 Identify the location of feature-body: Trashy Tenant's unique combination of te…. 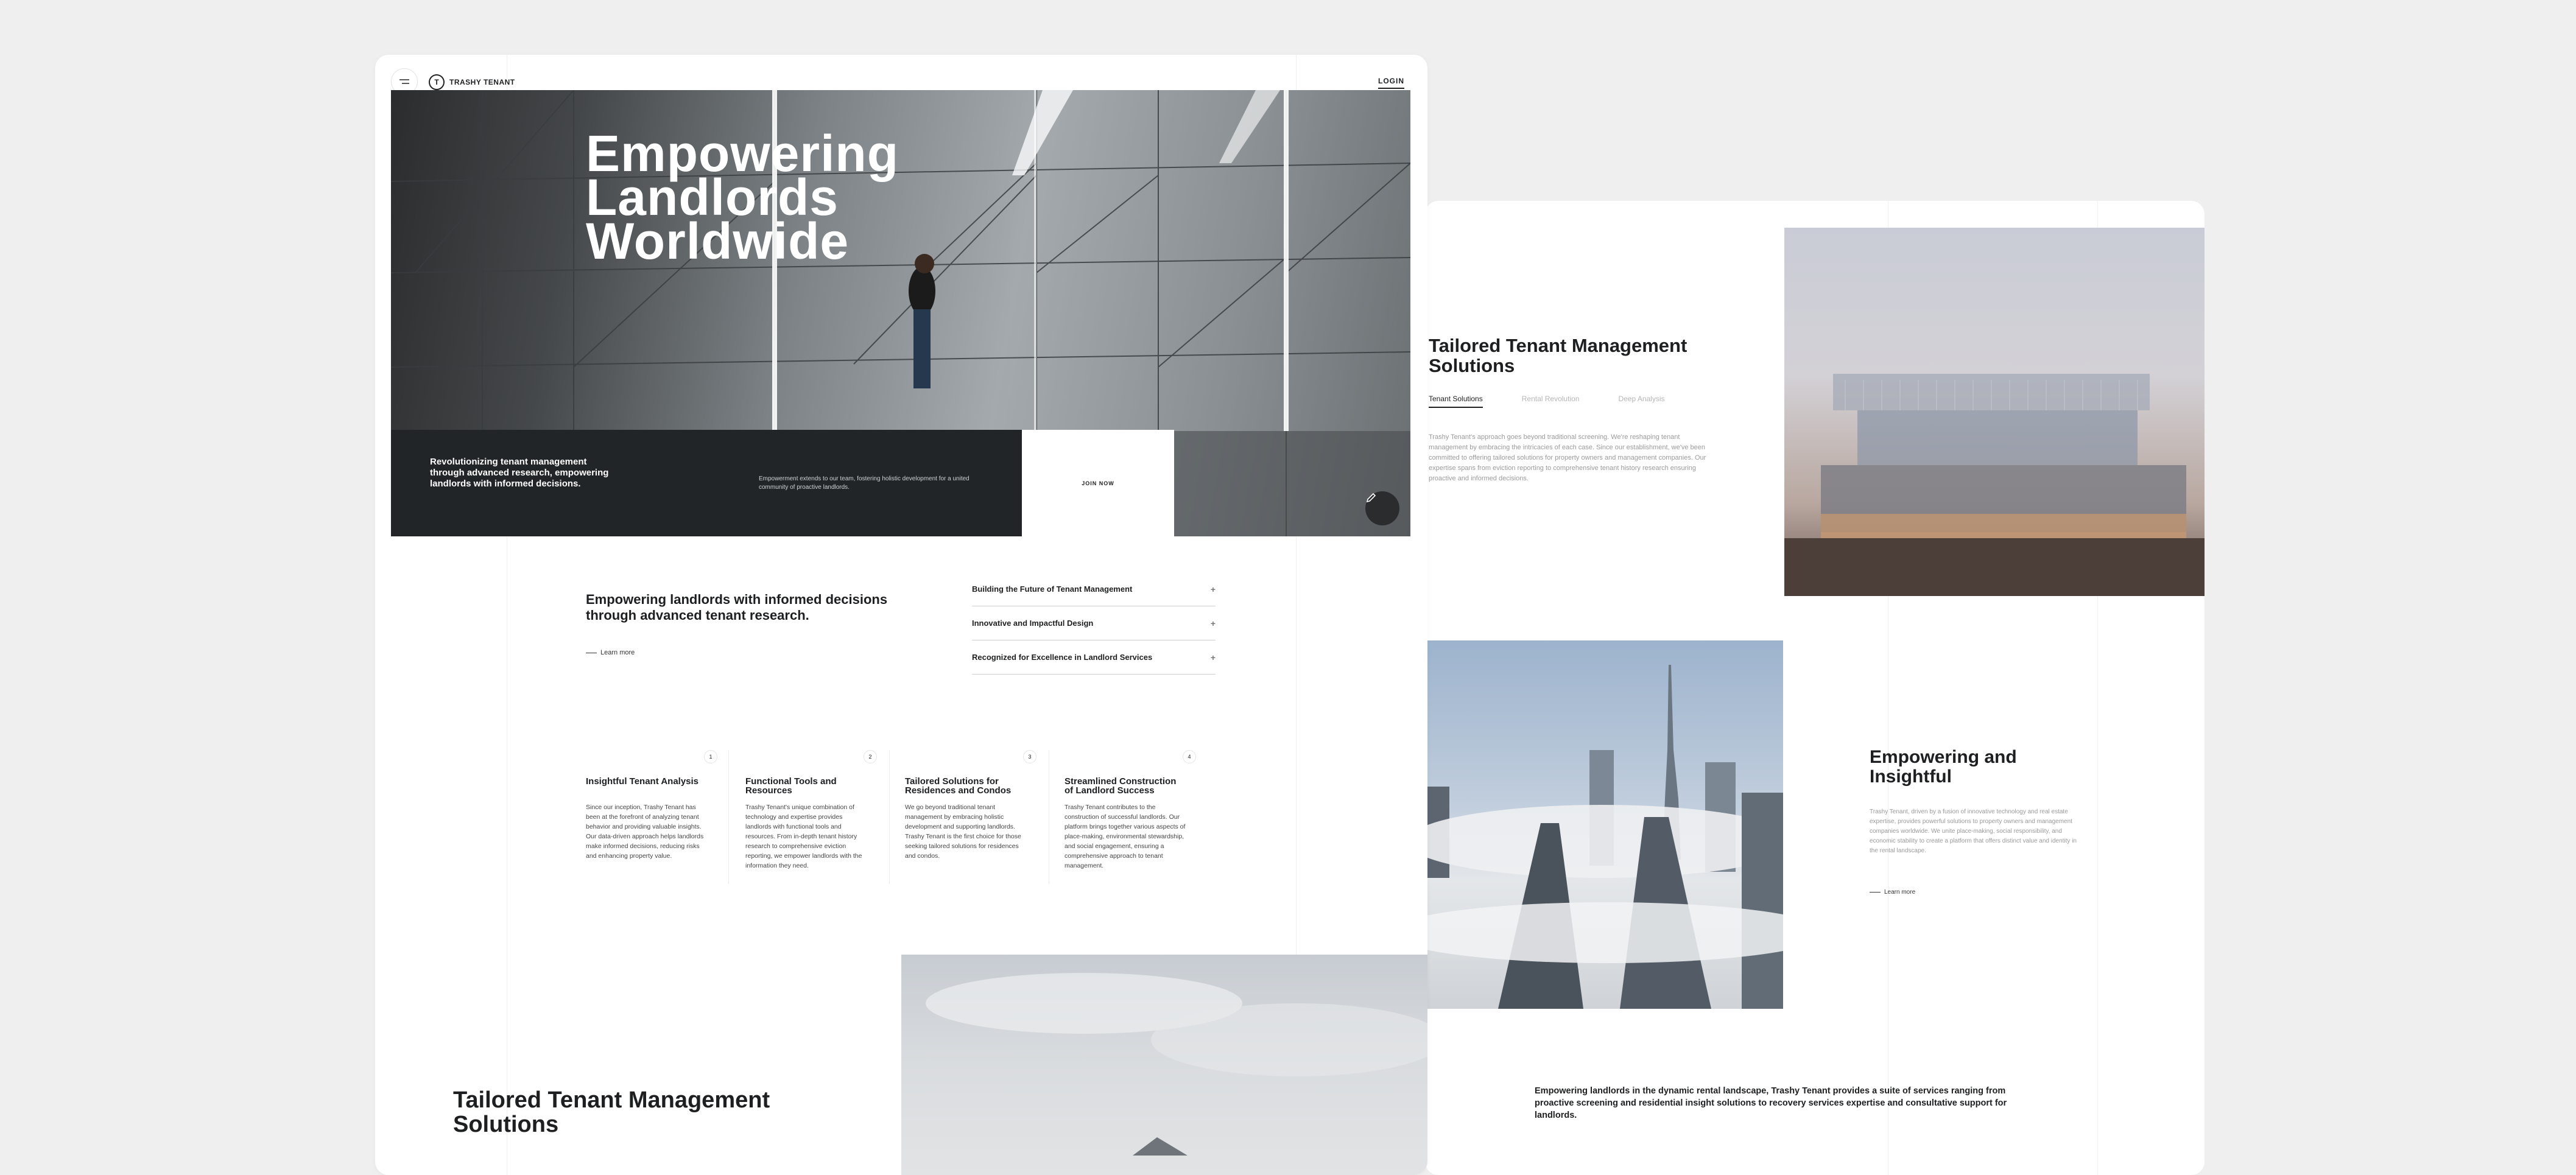
(803, 836).